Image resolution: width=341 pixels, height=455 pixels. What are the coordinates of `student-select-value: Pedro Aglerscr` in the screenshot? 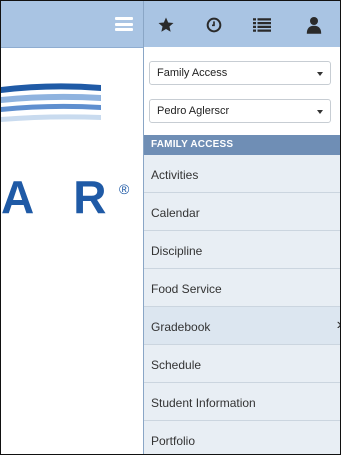 It's located at (193, 111).